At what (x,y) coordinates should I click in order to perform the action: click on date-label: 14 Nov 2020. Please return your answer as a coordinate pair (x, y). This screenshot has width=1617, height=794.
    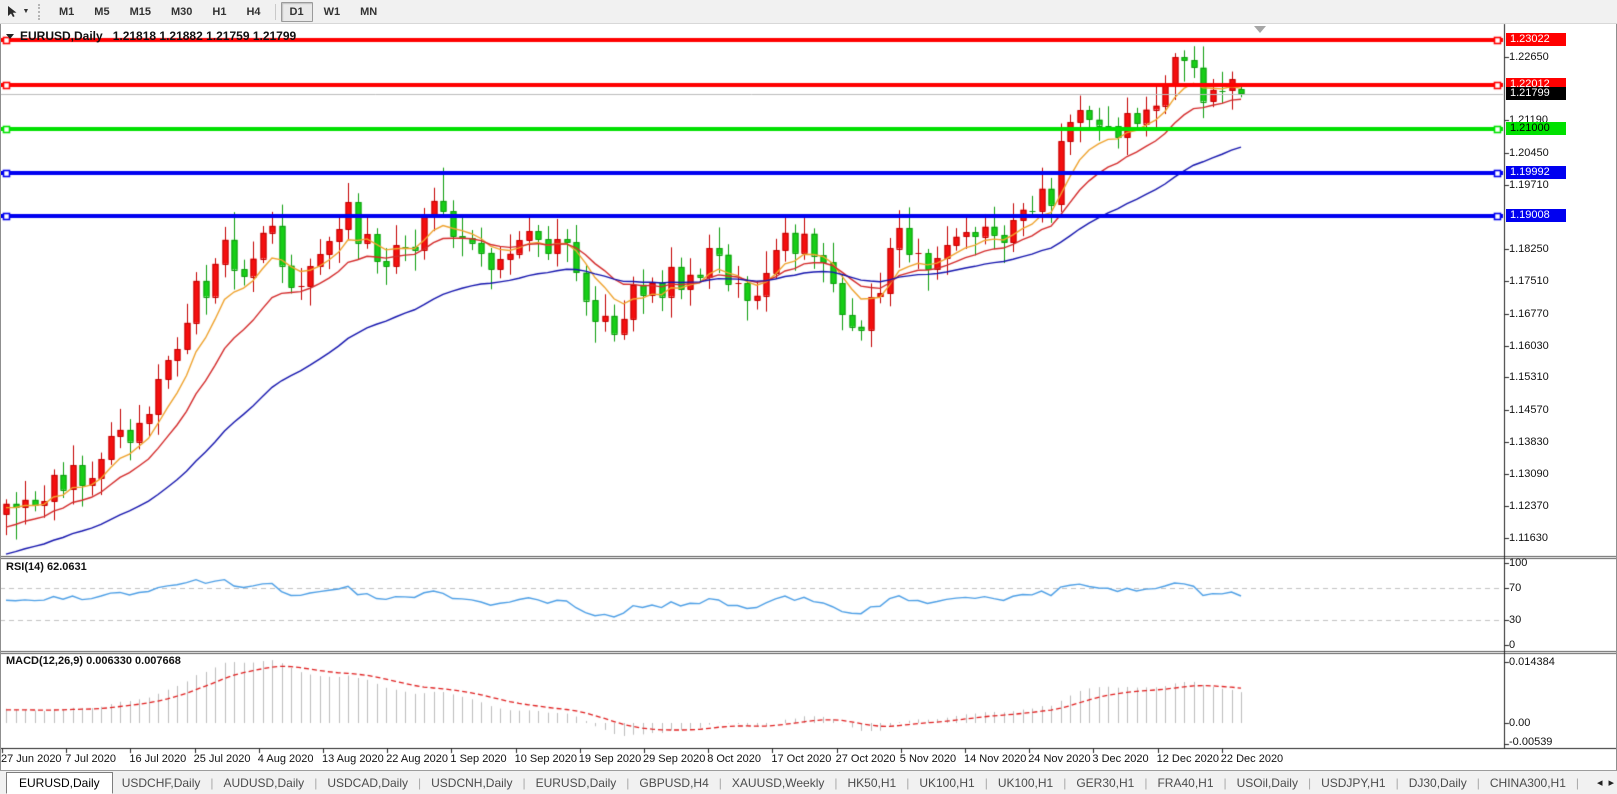
    Looking at the image, I should click on (995, 759).